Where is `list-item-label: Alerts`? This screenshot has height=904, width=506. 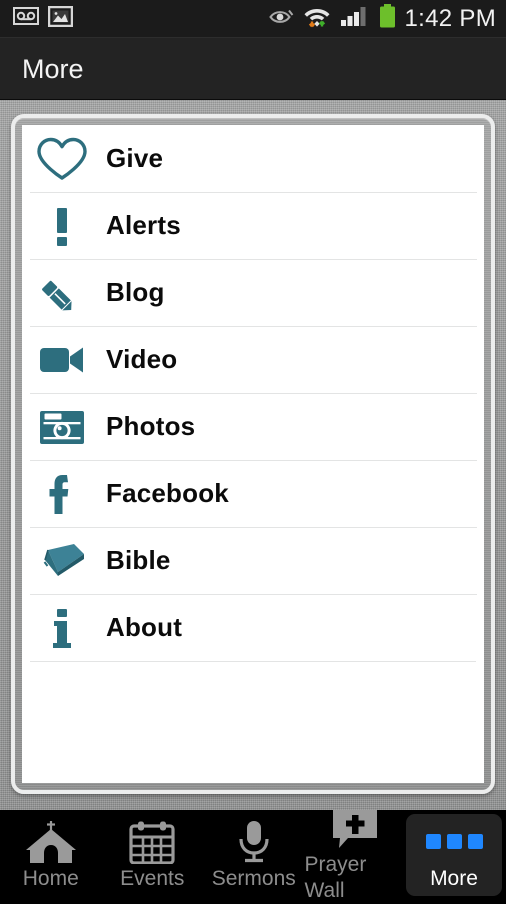
list-item-label: Alerts is located at coordinates (143, 225).